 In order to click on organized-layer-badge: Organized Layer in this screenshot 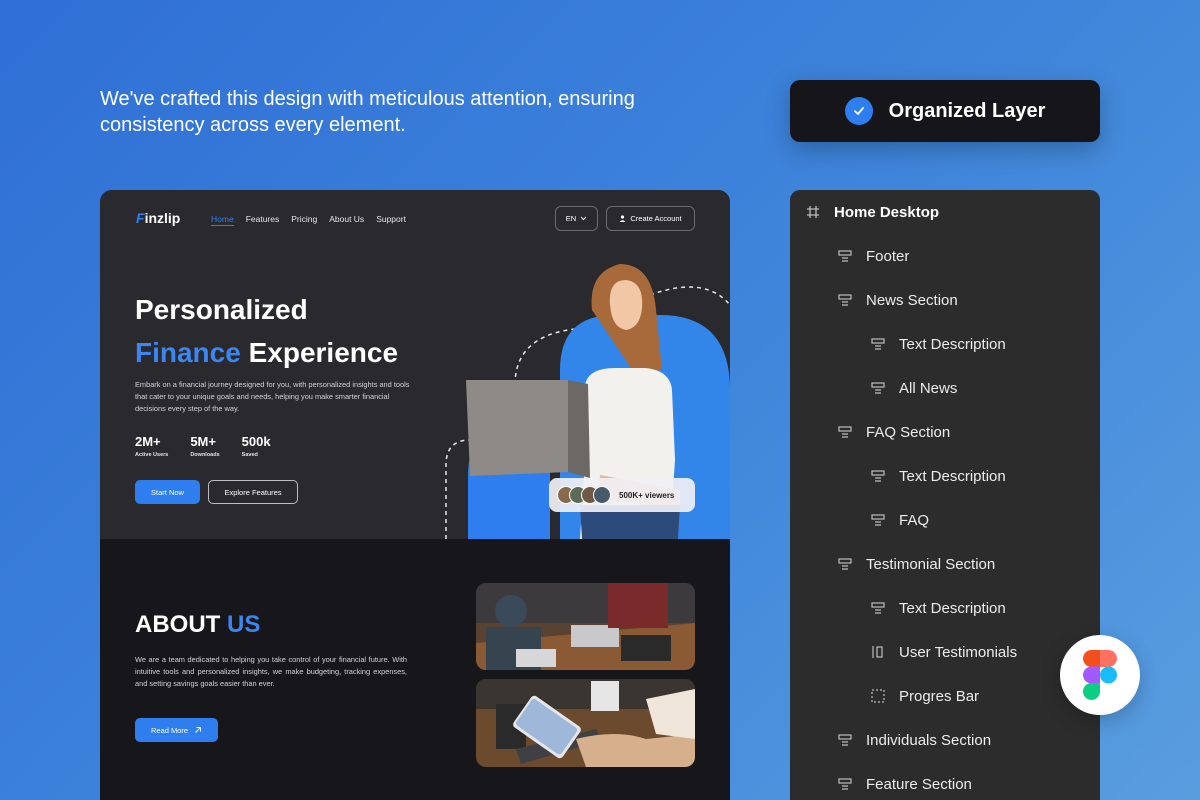, I will do `click(945, 111)`.